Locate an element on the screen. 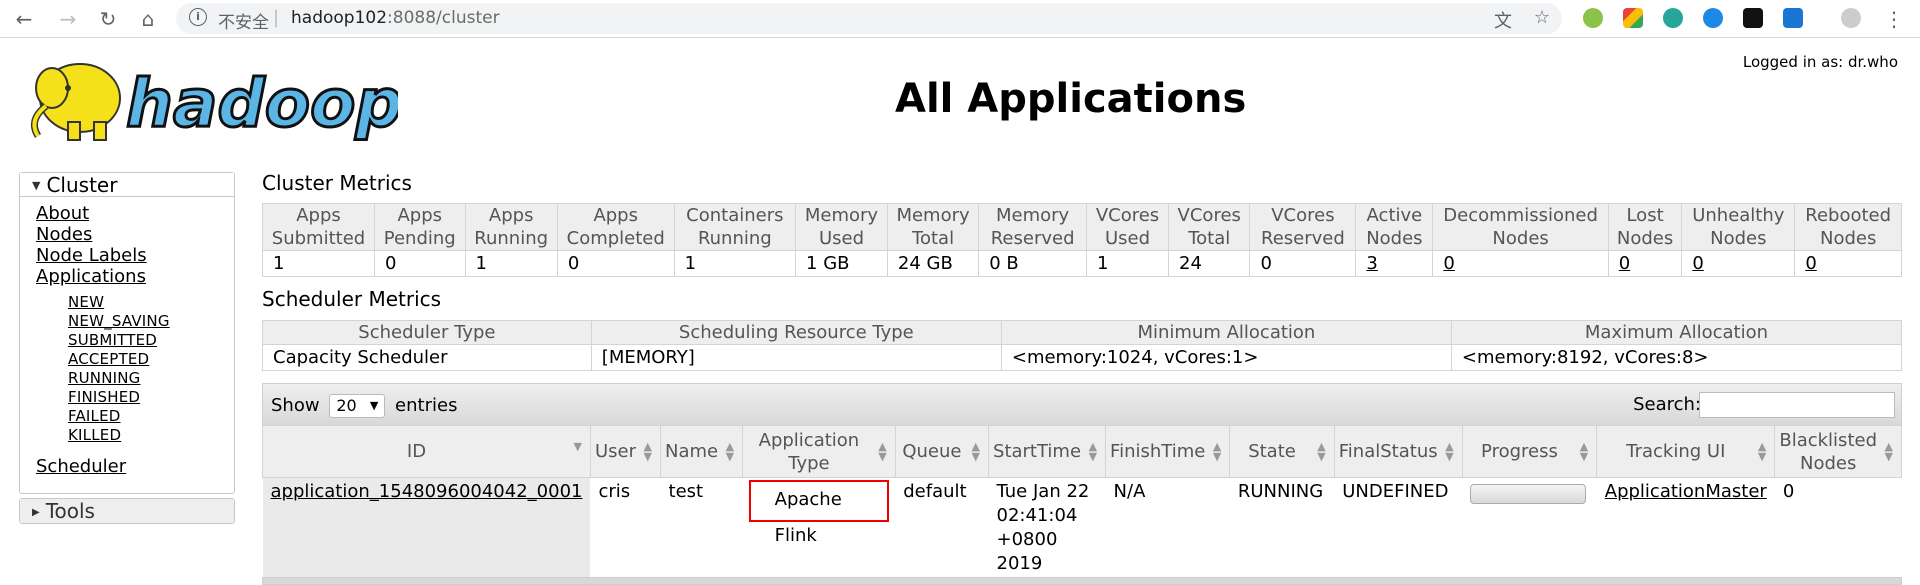  cluster-metric-value-link-15: 0 is located at coordinates (1810, 263).